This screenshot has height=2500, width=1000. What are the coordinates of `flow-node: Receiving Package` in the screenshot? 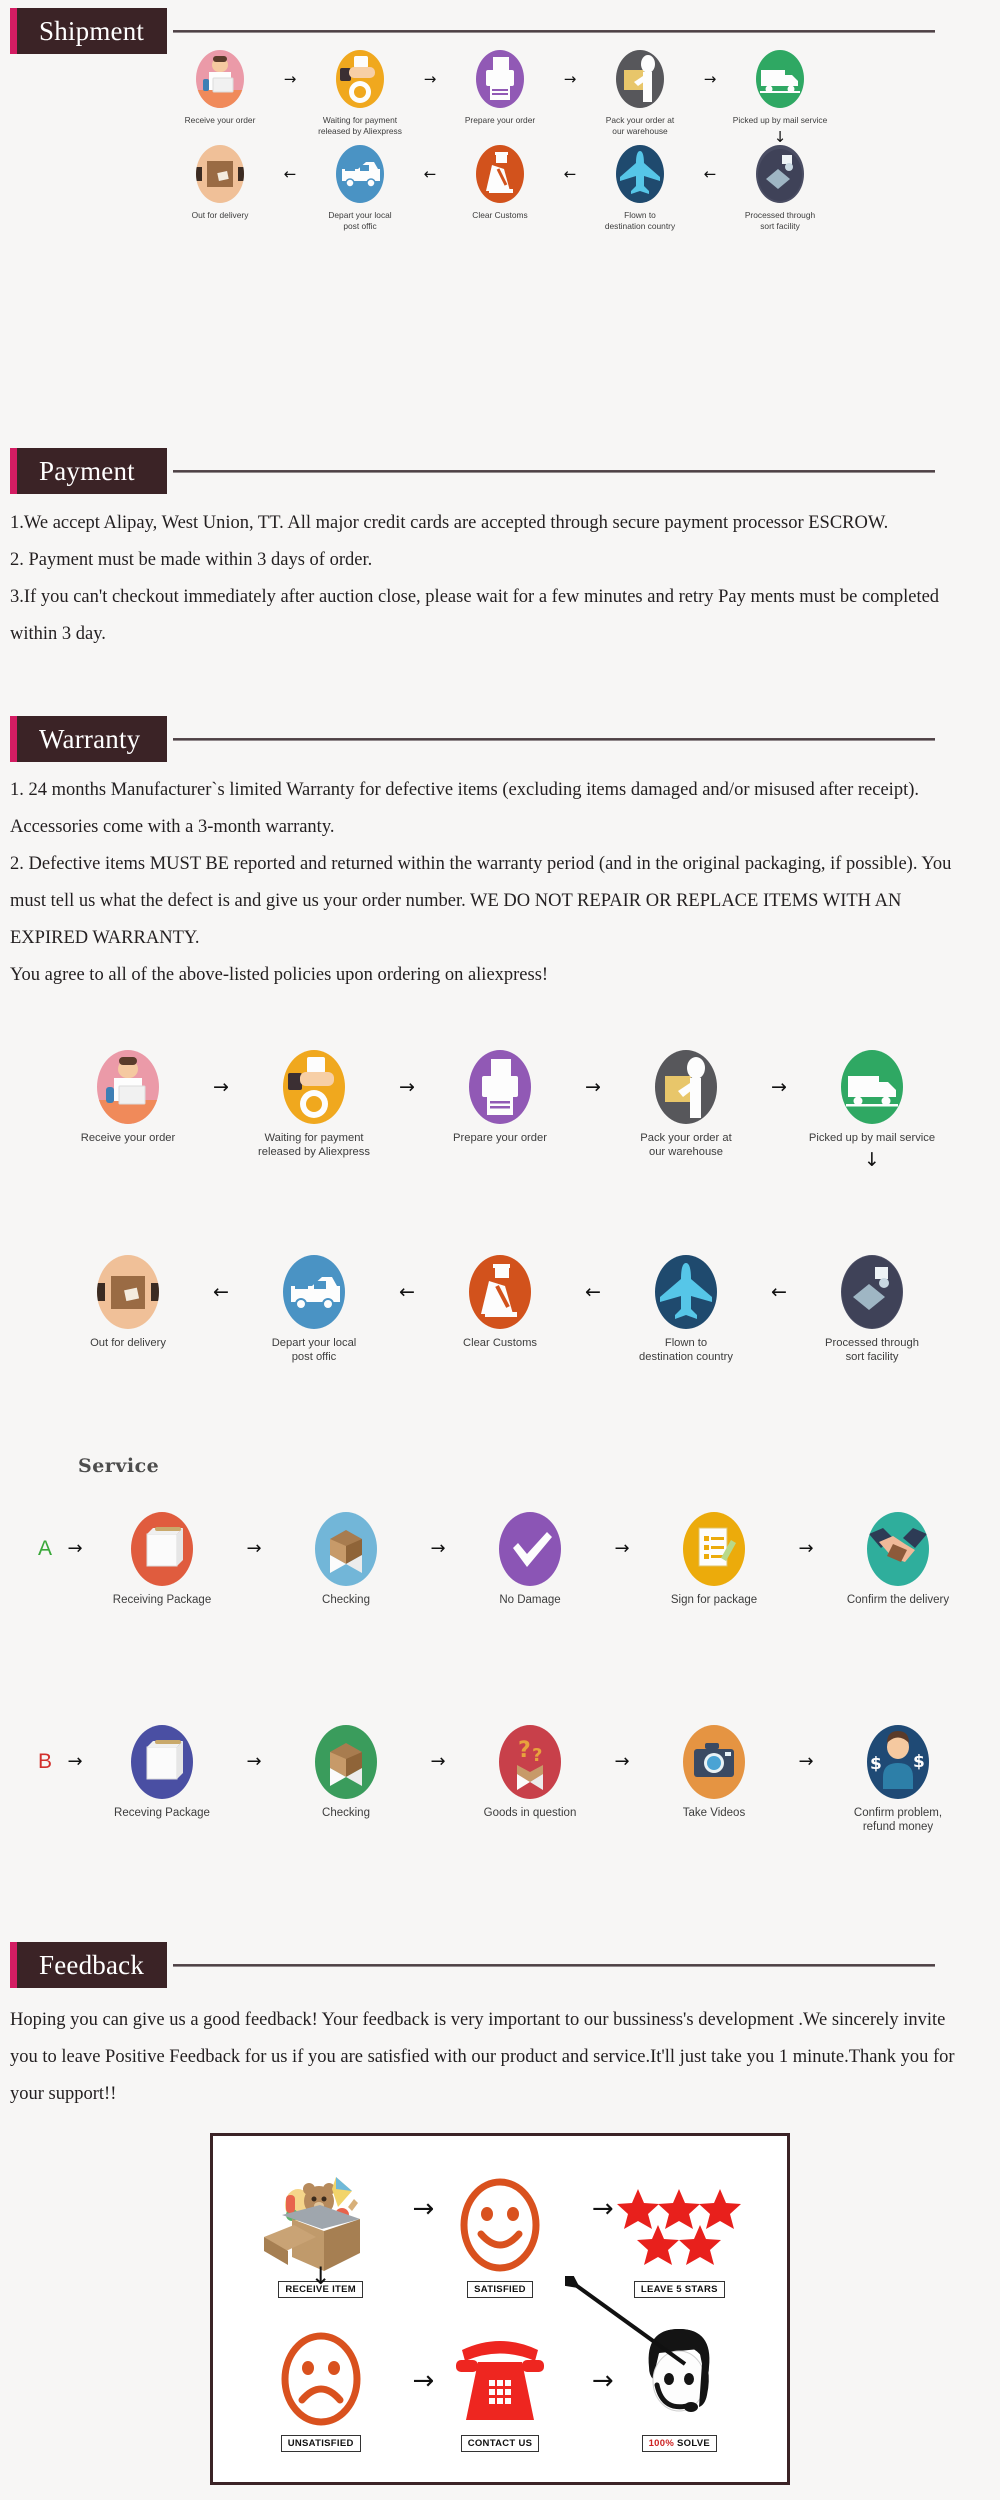 It's located at (162, 1559).